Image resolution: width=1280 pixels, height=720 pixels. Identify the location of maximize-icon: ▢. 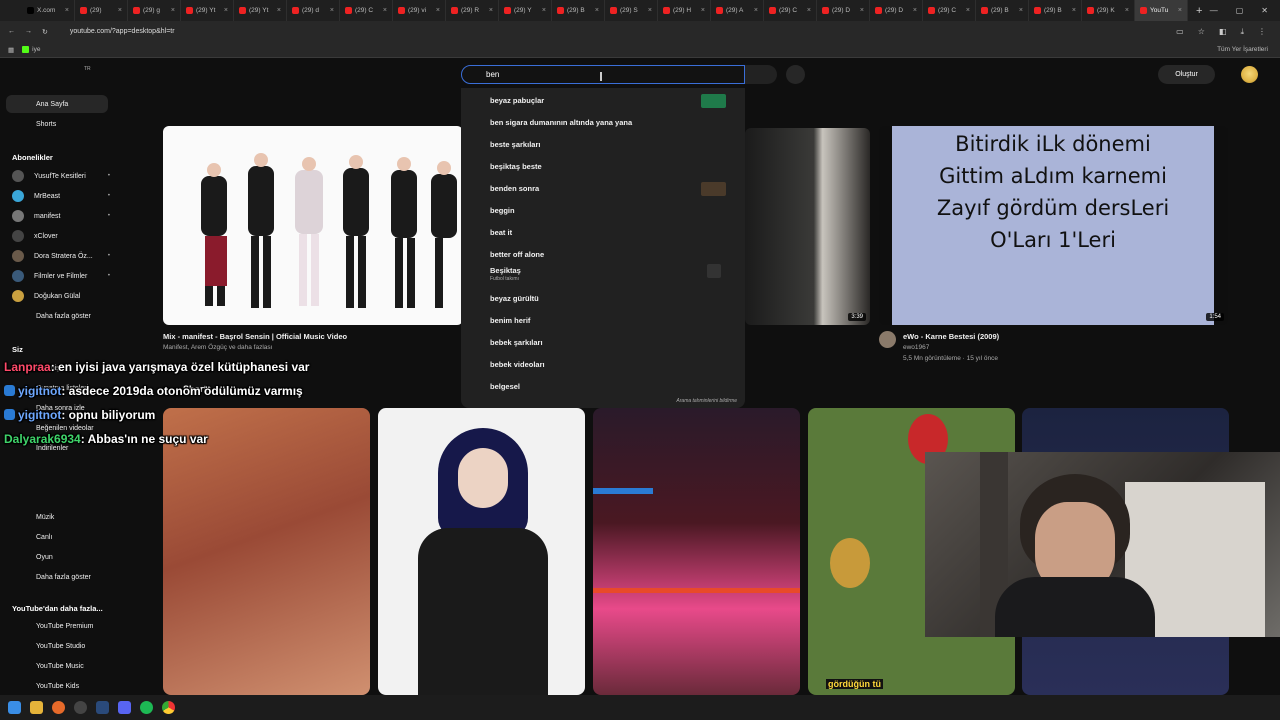
(1240, 10).